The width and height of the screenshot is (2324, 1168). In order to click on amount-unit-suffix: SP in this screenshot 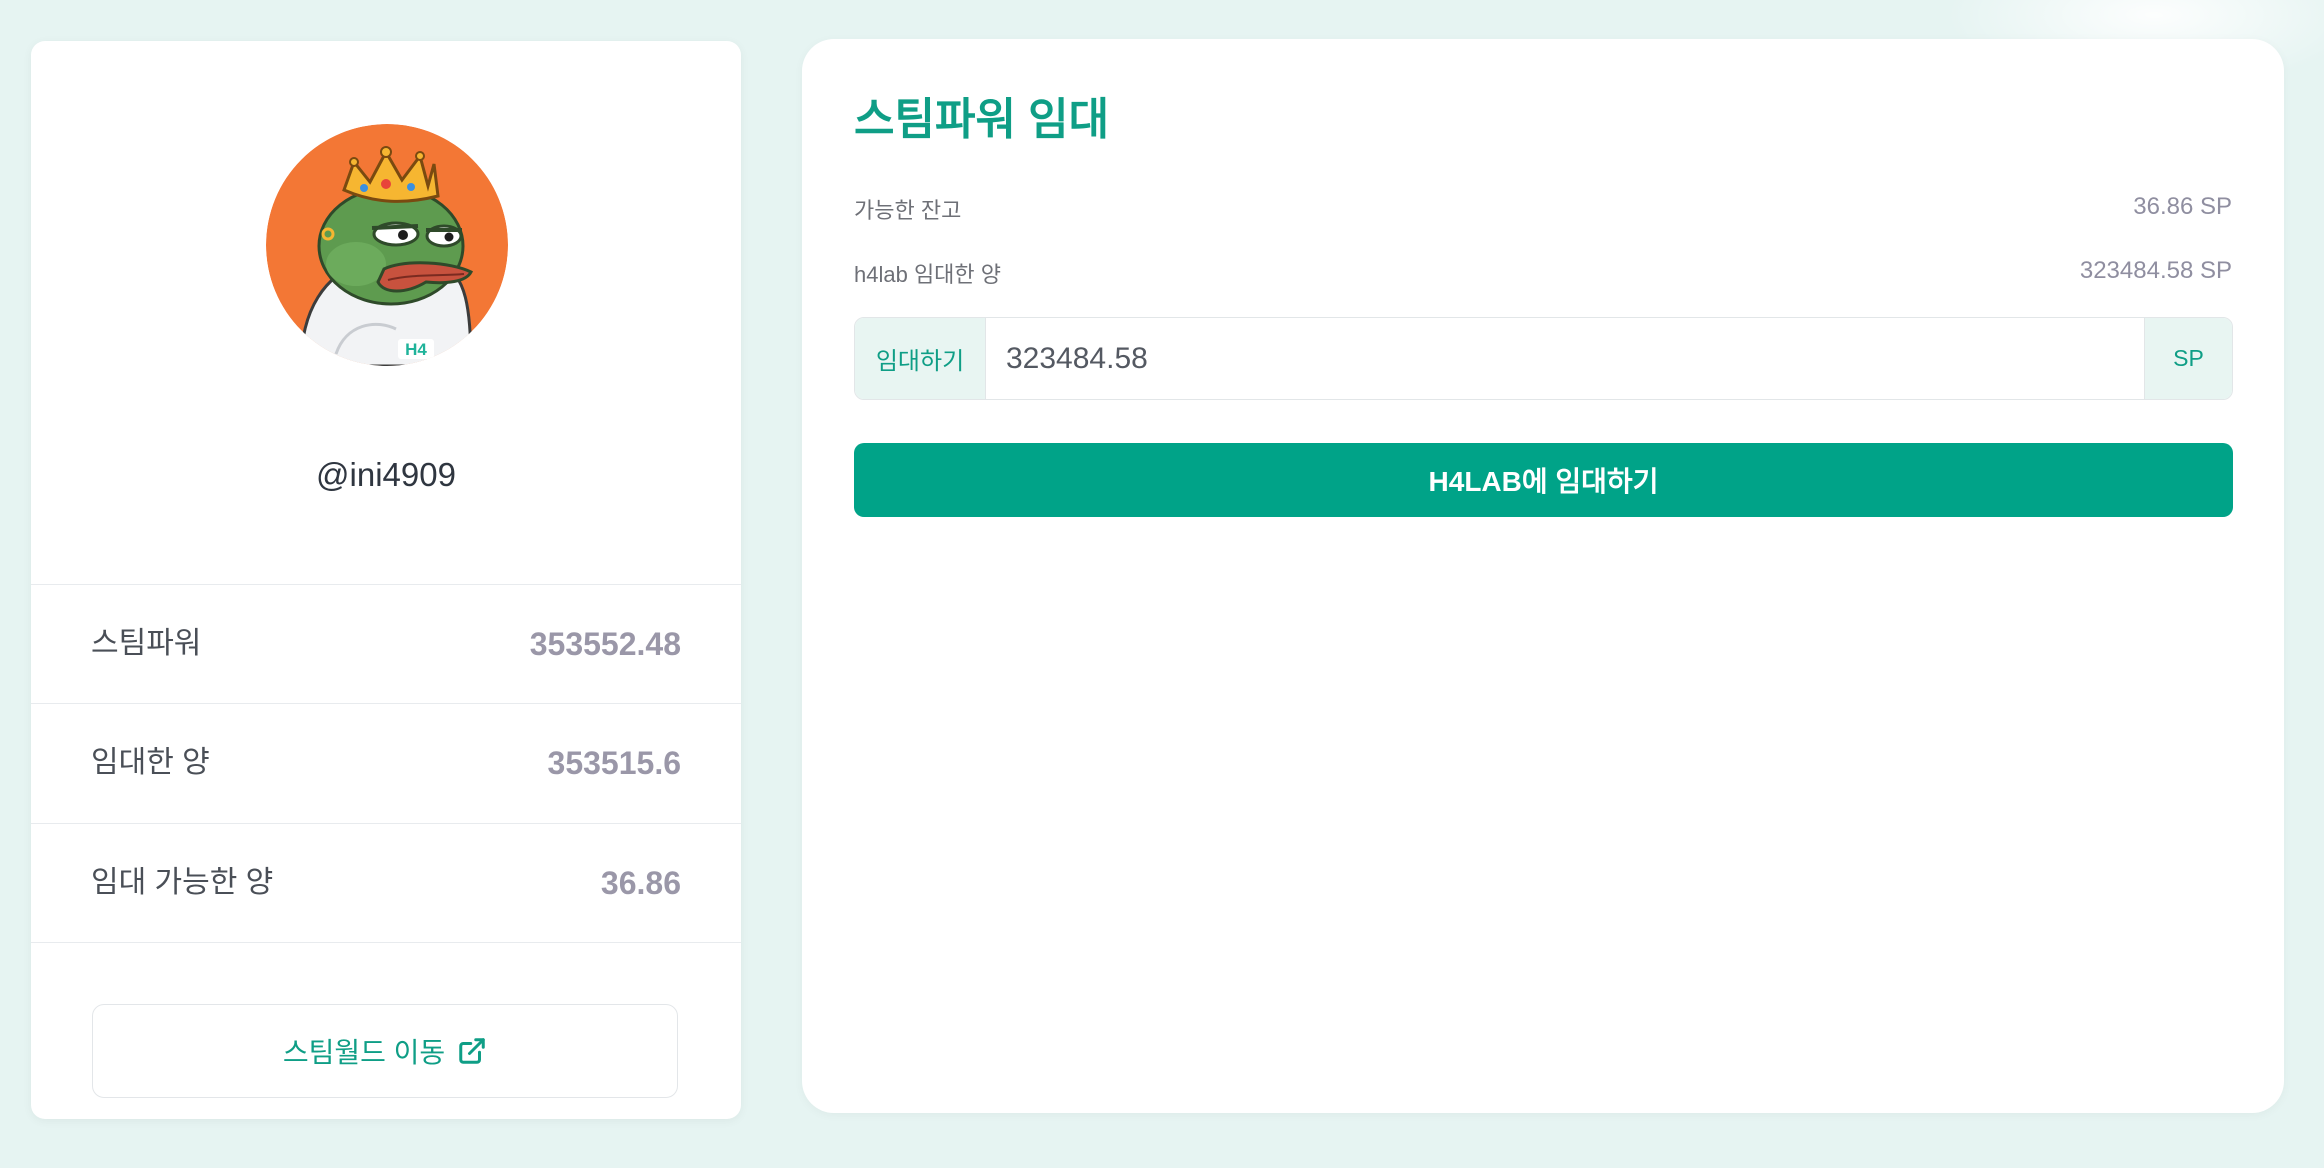, I will do `click(2188, 358)`.